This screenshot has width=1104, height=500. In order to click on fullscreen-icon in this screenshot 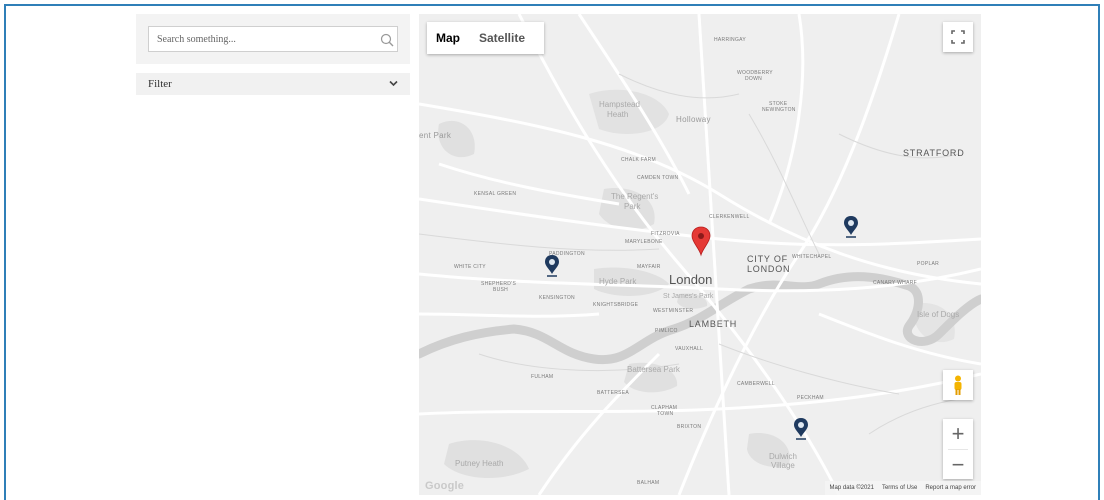, I will do `click(958, 37)`.